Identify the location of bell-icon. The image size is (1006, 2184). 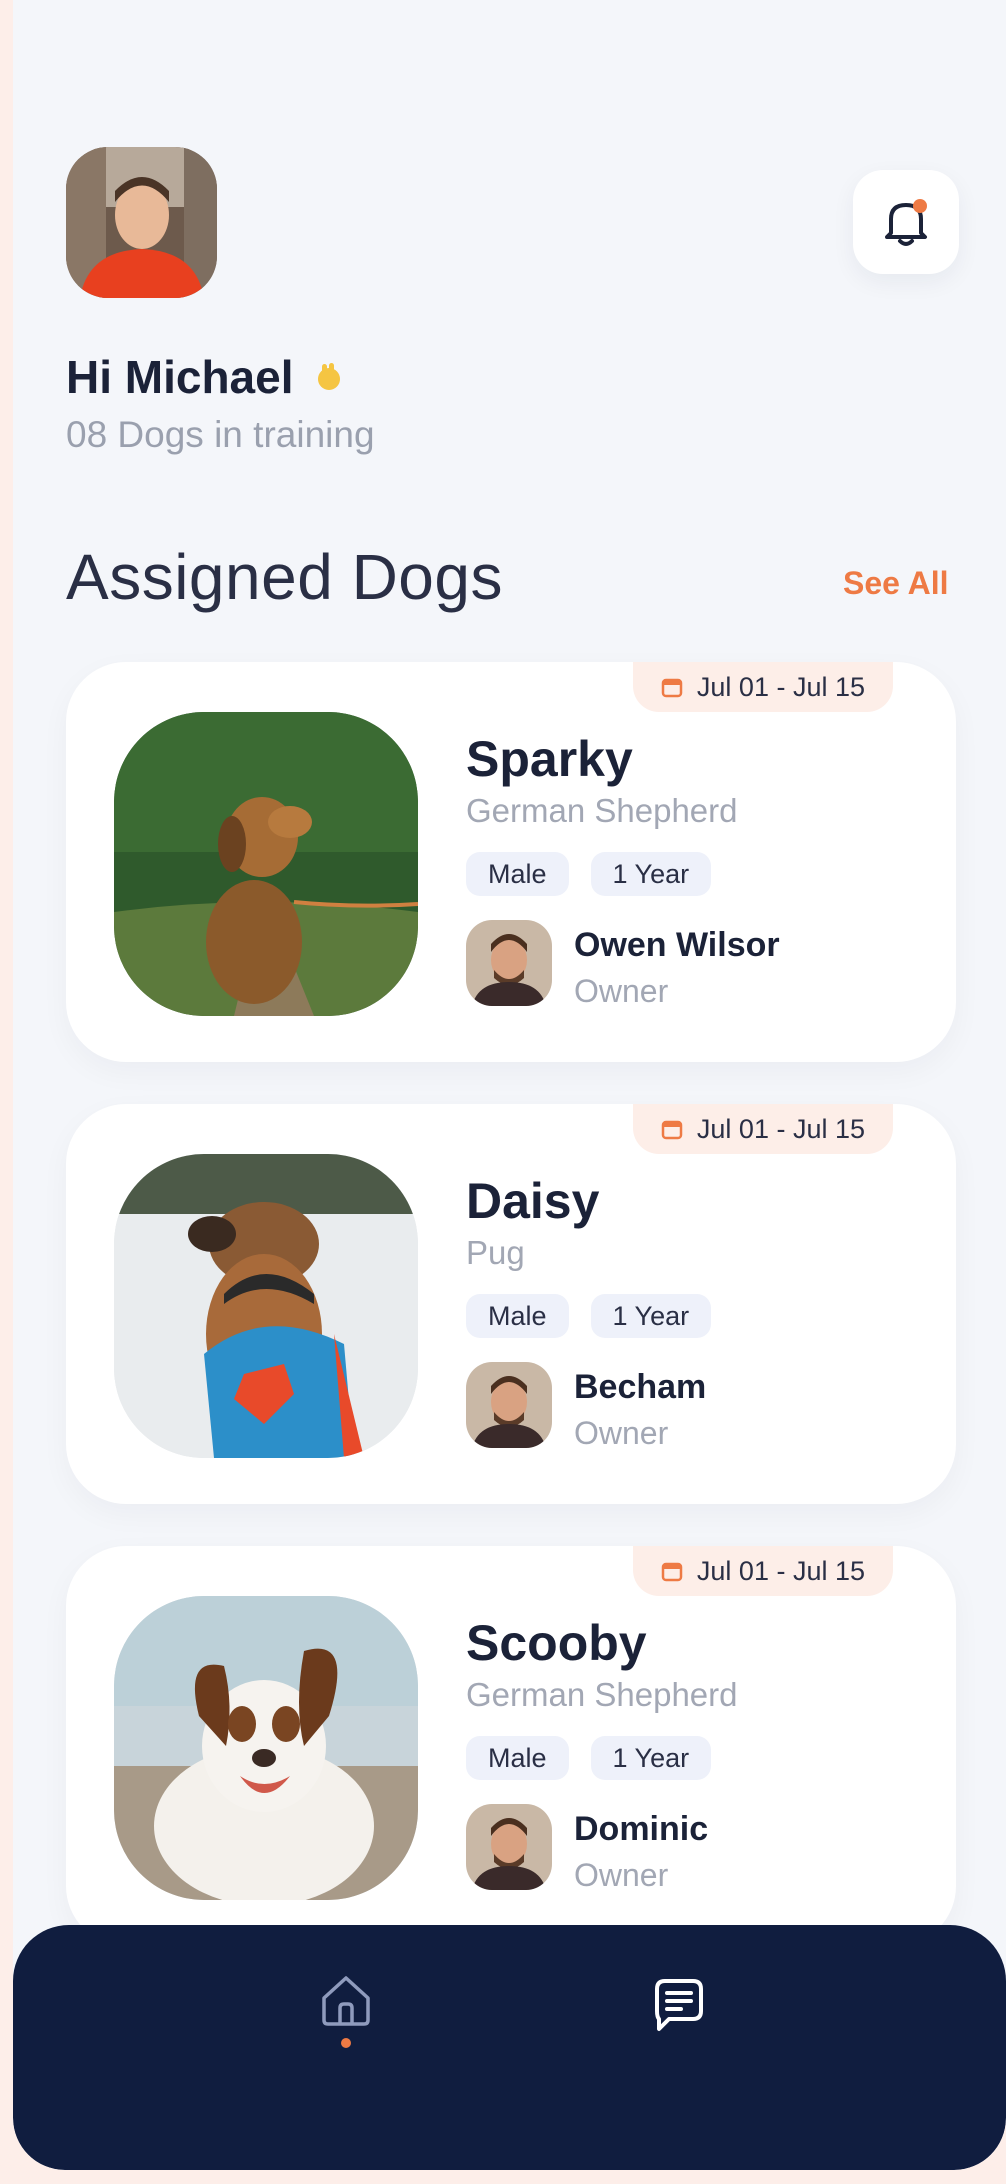
(906, 222).